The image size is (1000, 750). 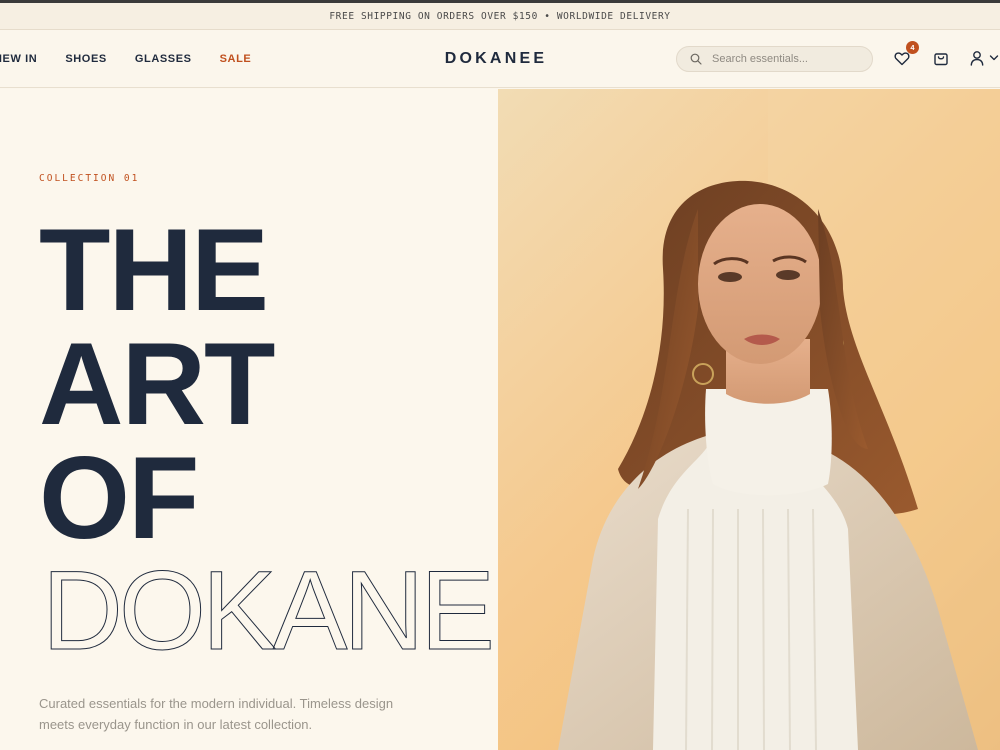 What do you see at coordinates (18, 59) in the screenshot?
I see `nav-item-new-in: NEW IN` at bounding box center [18, 59].